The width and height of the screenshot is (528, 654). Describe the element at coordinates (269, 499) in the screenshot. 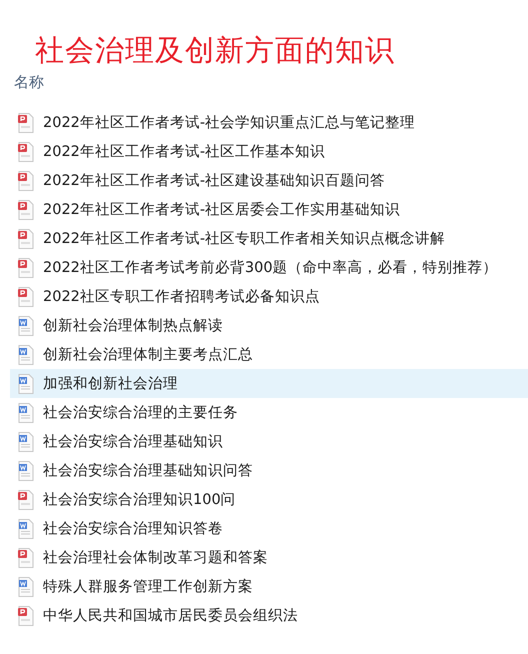

I see `file-row: 社会治安综合治理知识100问` at that location.